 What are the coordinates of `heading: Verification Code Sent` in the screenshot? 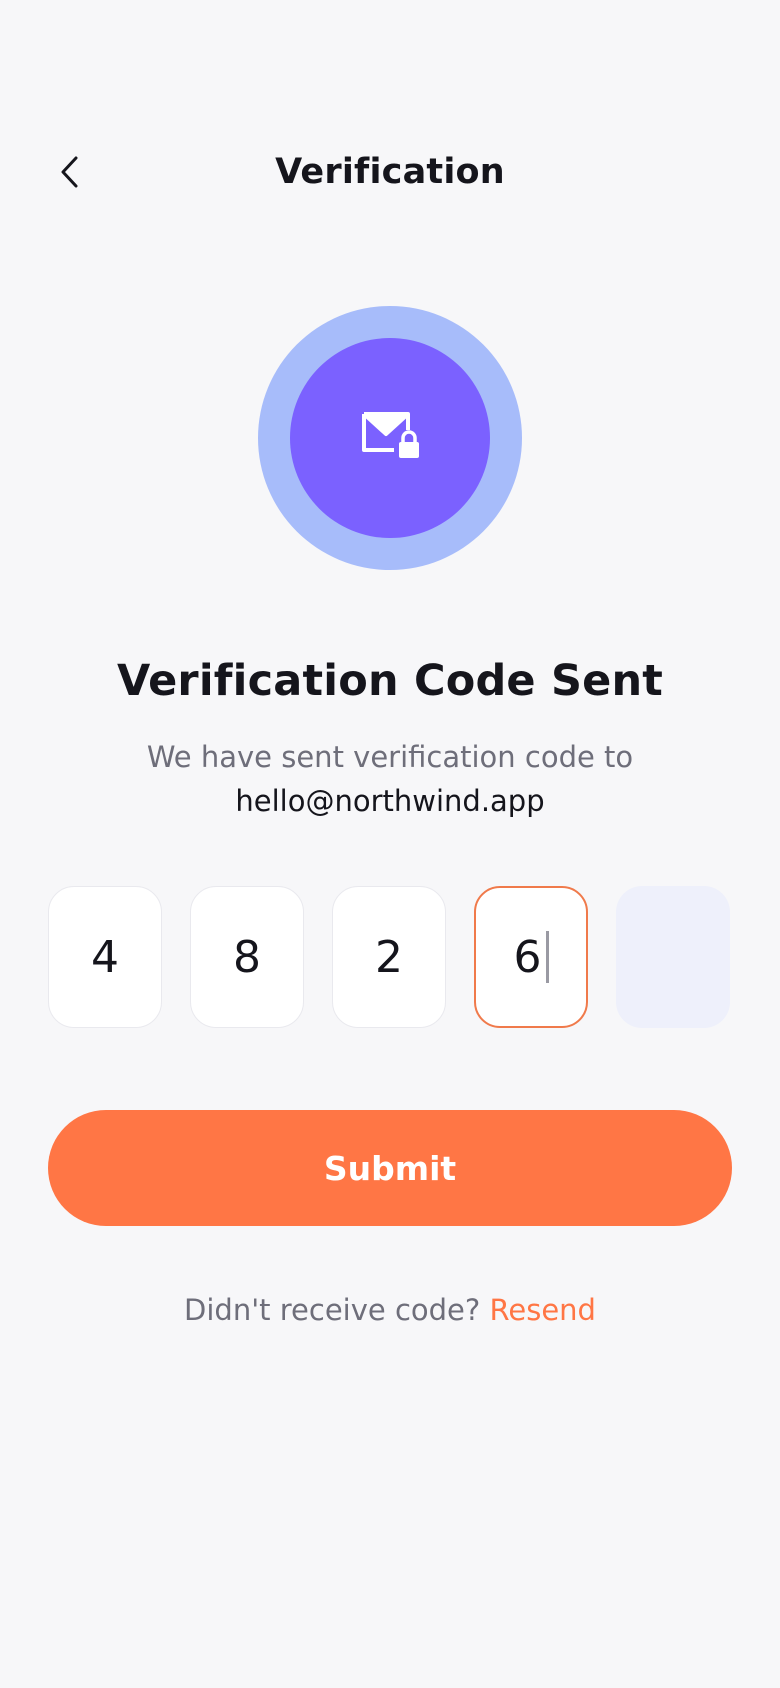 It's located at (390, 681).